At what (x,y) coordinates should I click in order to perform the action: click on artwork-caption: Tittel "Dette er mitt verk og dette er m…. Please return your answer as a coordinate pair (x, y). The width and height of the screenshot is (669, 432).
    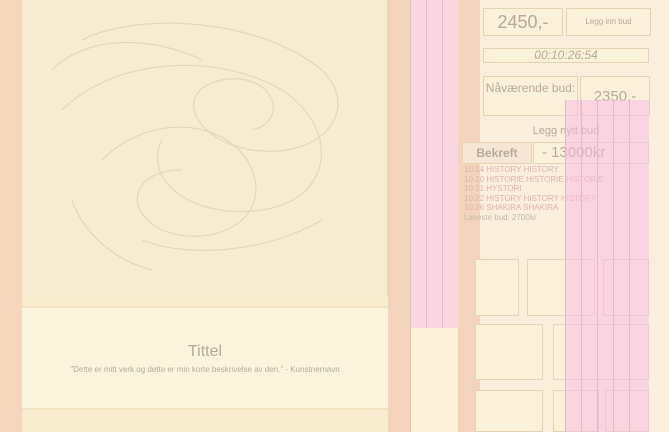
    Looking at the image, I should click on (205, 358).